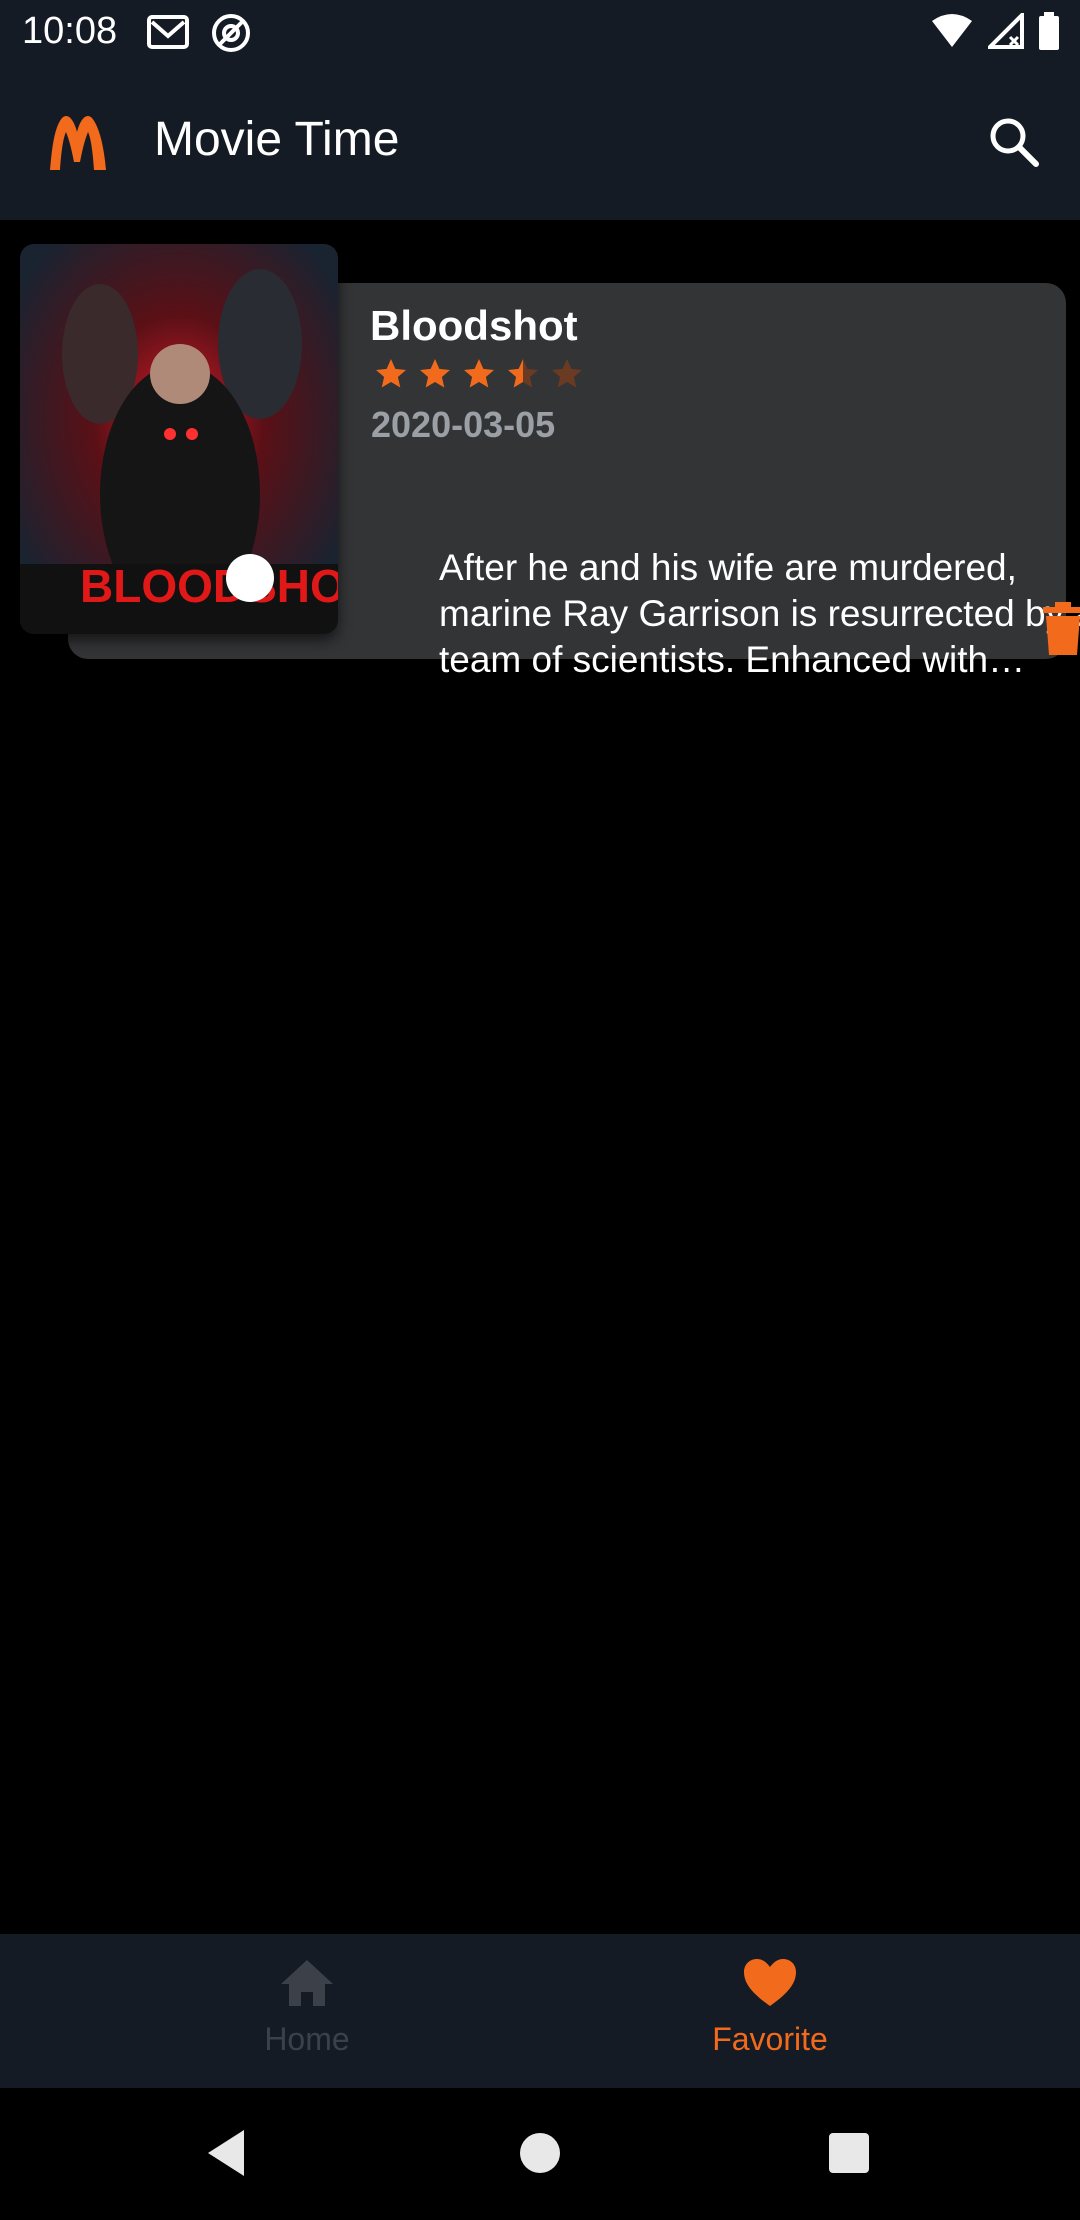 The height and width of the screenshot is (2220, 1080). I want to click on search-button, so click(1014, 142).